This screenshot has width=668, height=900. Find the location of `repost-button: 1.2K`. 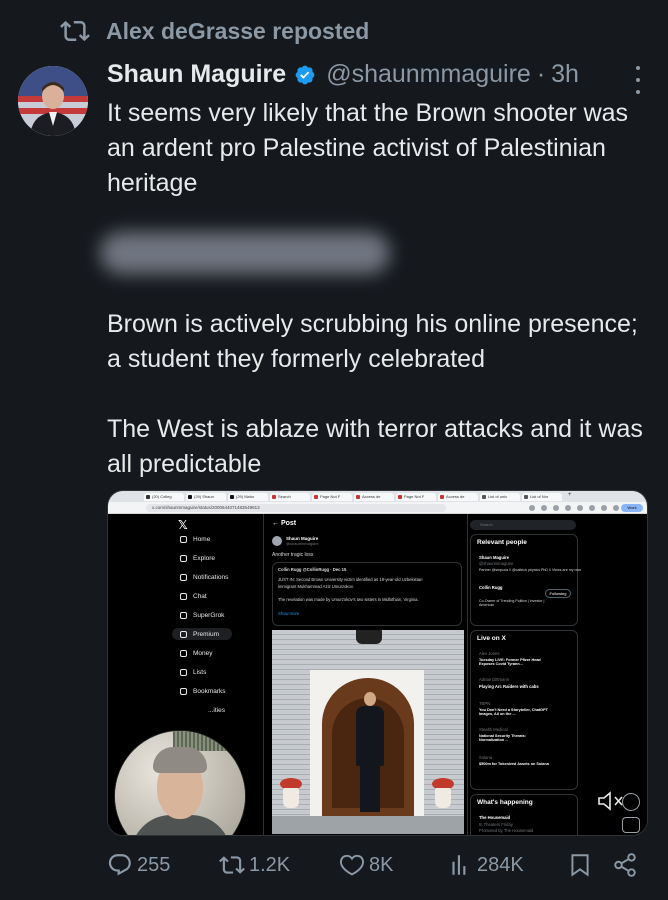

repost-button: 1.2K is located at coordinates (254, 865).